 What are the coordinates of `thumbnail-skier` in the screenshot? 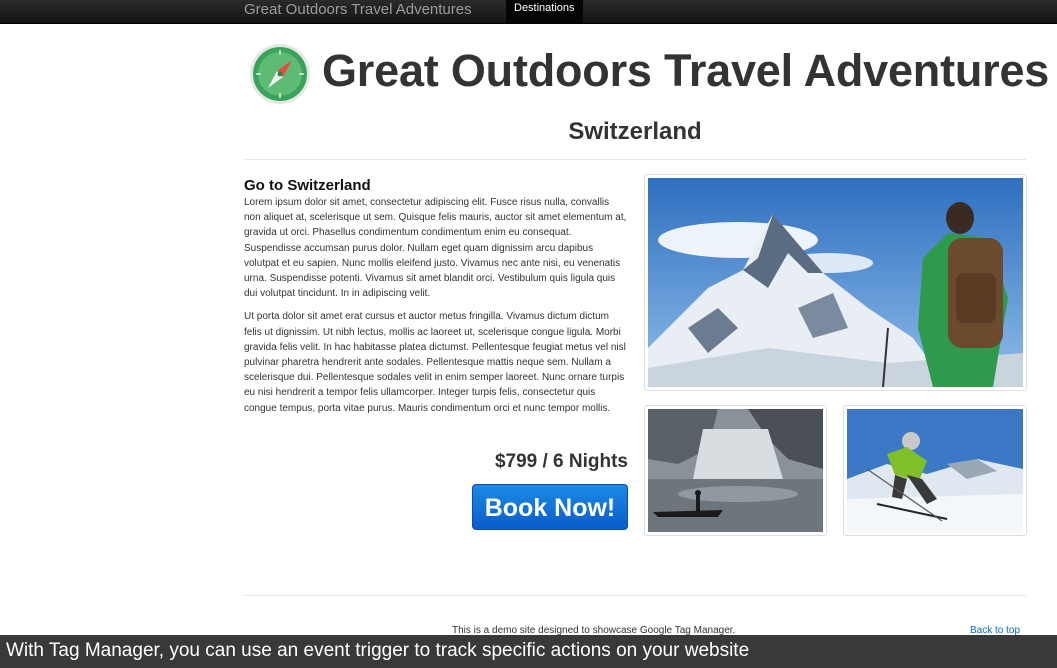 It's located at (935, 470).